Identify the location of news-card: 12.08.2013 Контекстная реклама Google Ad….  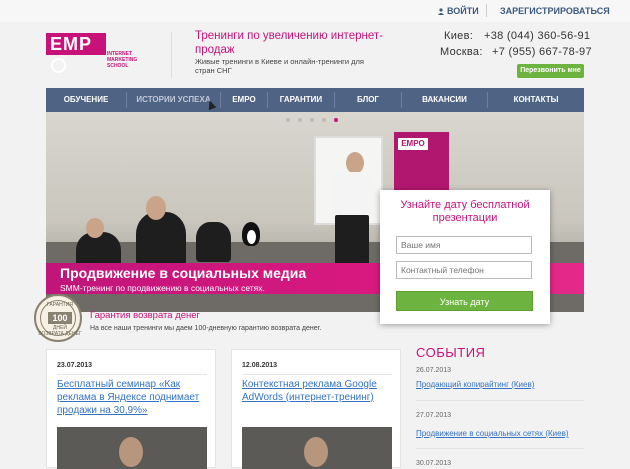
(316, 409).